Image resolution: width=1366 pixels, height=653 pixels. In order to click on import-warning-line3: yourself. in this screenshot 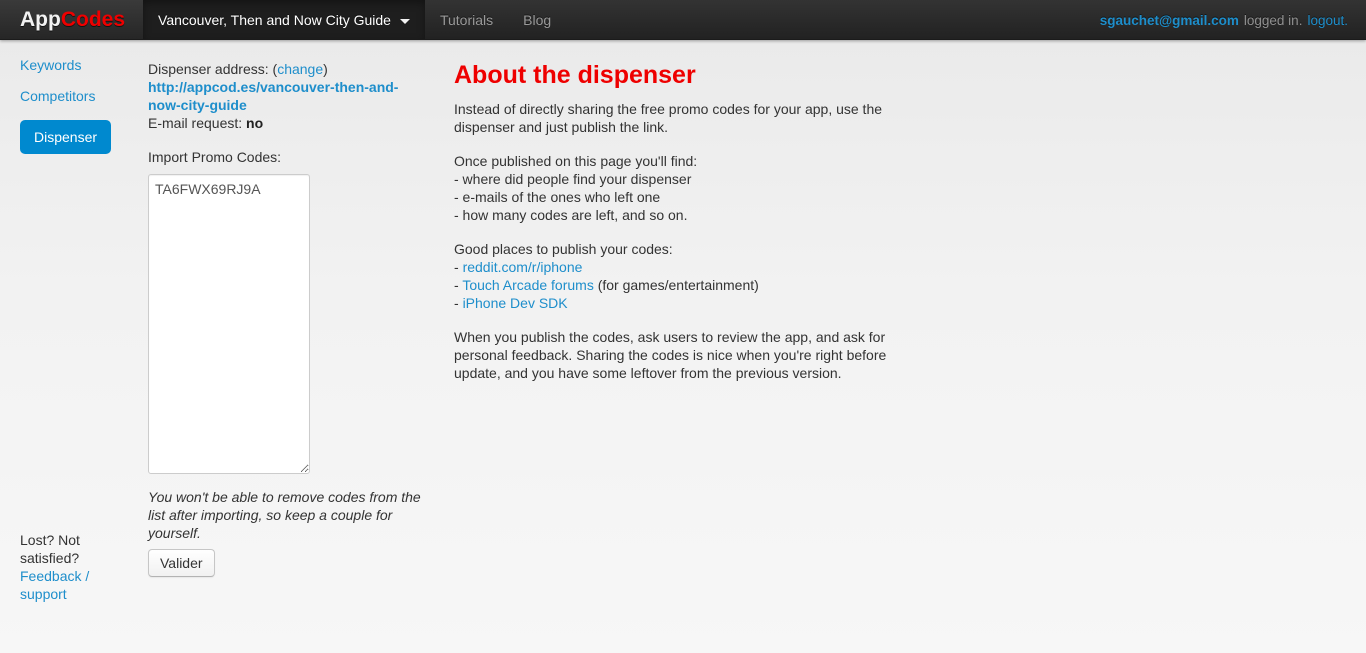, I will do `click(174, 533)`.